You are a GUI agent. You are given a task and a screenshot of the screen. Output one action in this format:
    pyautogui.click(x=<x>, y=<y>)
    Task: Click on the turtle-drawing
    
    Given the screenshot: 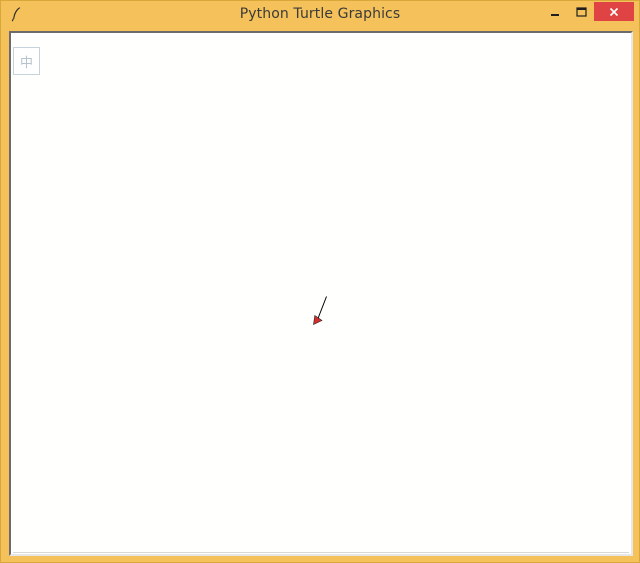 What is the action you would take?
    pyautogui.click(x=320, y=311)
    